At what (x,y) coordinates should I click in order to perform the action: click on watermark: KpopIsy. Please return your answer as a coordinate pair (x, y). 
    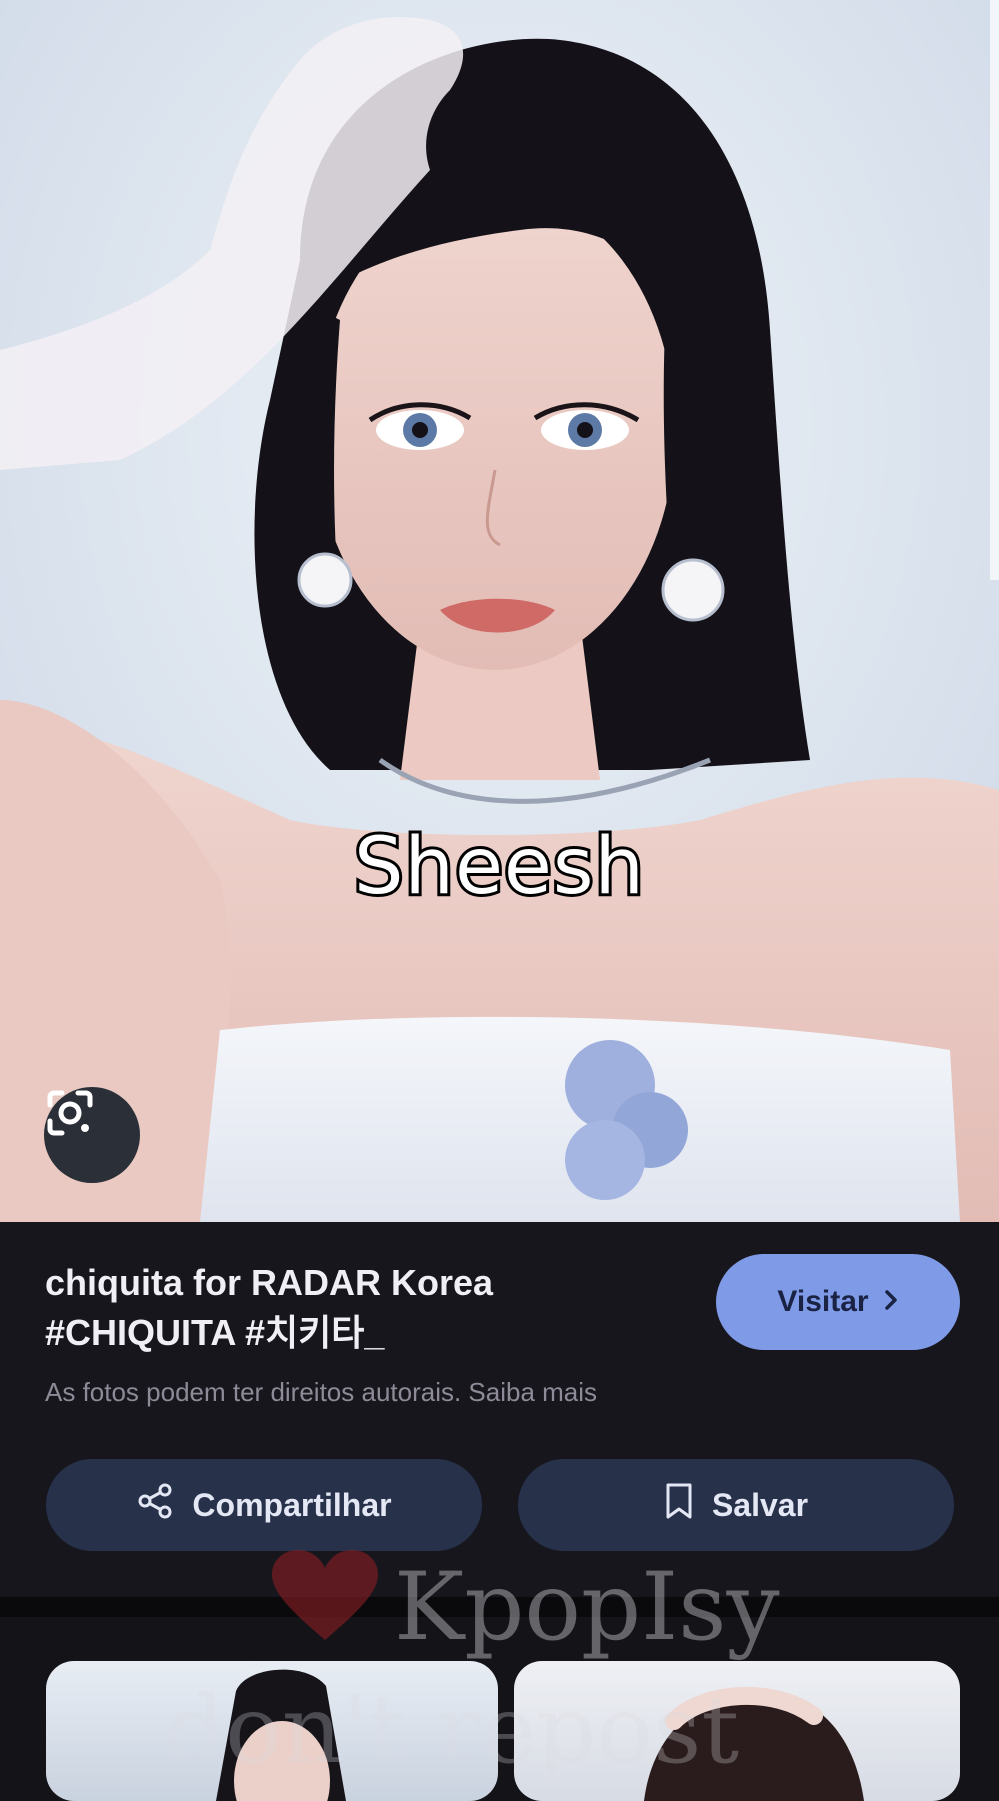
    Looking at the image, I should click on (530, 1607).